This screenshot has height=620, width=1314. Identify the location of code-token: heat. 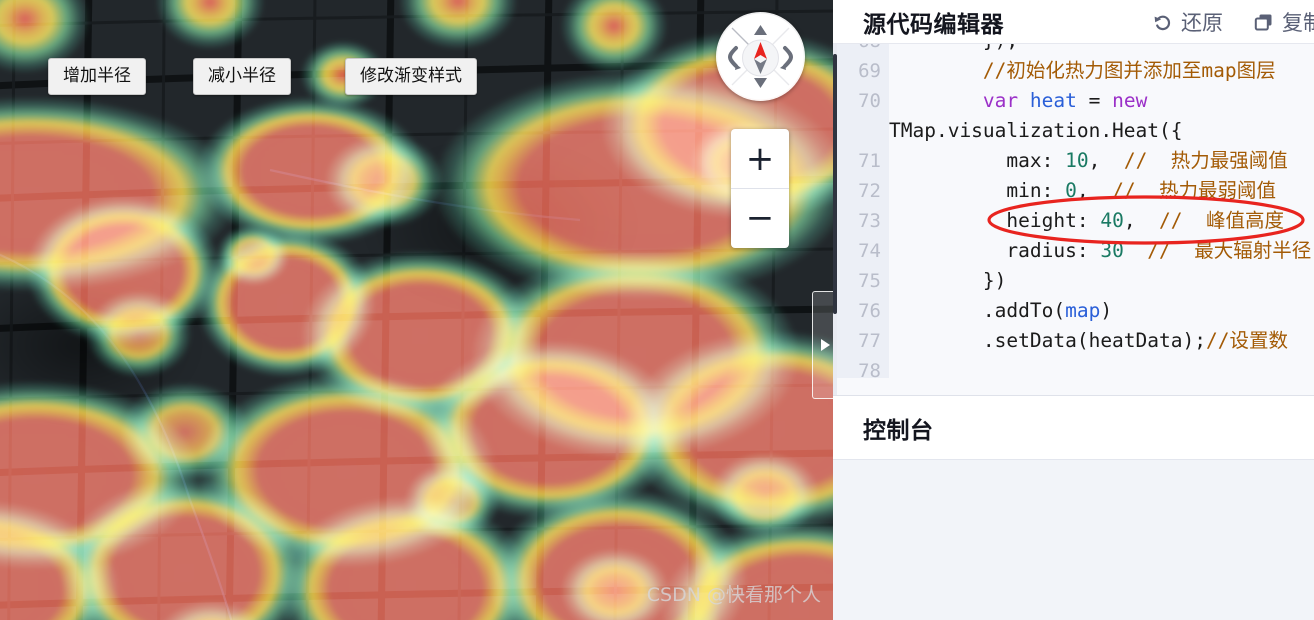
(1053, 100).